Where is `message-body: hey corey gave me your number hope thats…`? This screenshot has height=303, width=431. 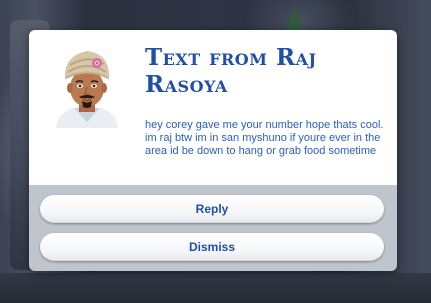 message-body: hey corey gave me your number hope thats… is located at coordinates (264, 138).